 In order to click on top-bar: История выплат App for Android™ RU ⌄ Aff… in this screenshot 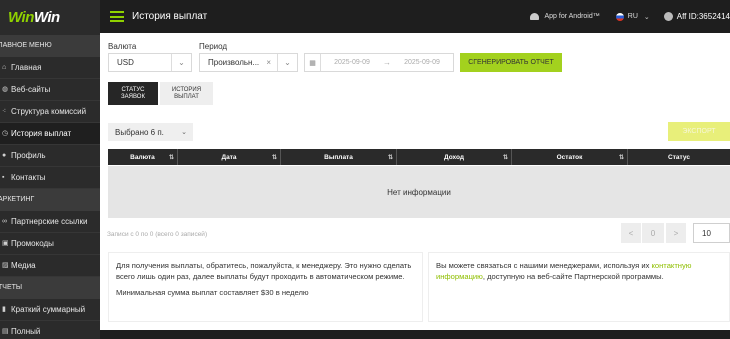, I will do `click(415, 16)`.